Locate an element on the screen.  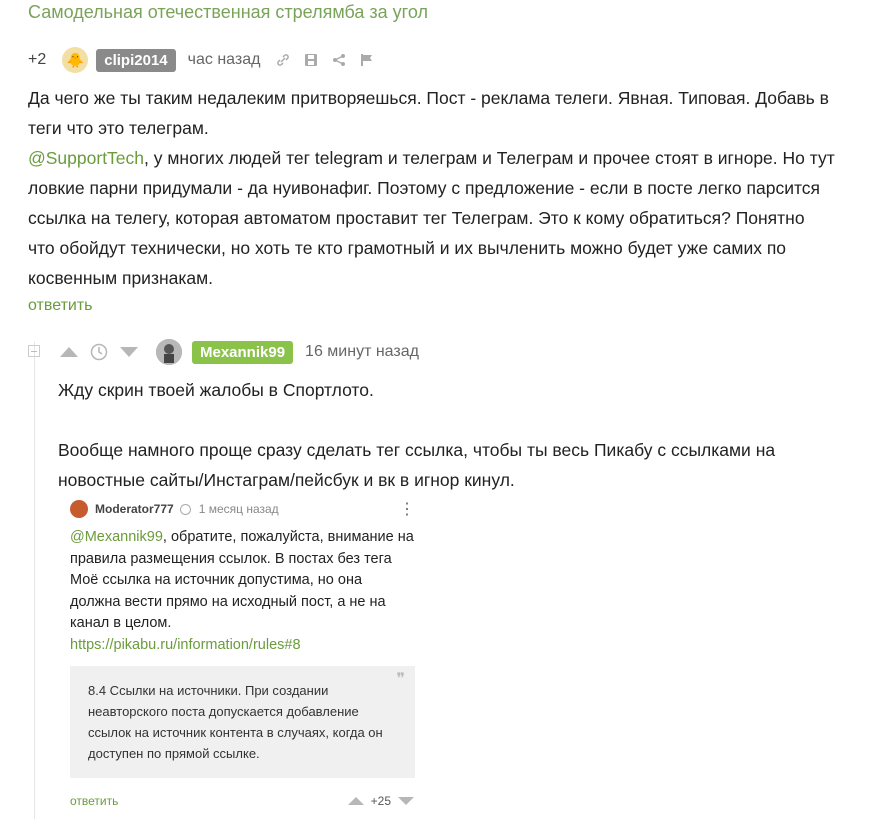
embed-line-text: , обратите, пожалуйста, внимание на is located at coordinates (288, 537).